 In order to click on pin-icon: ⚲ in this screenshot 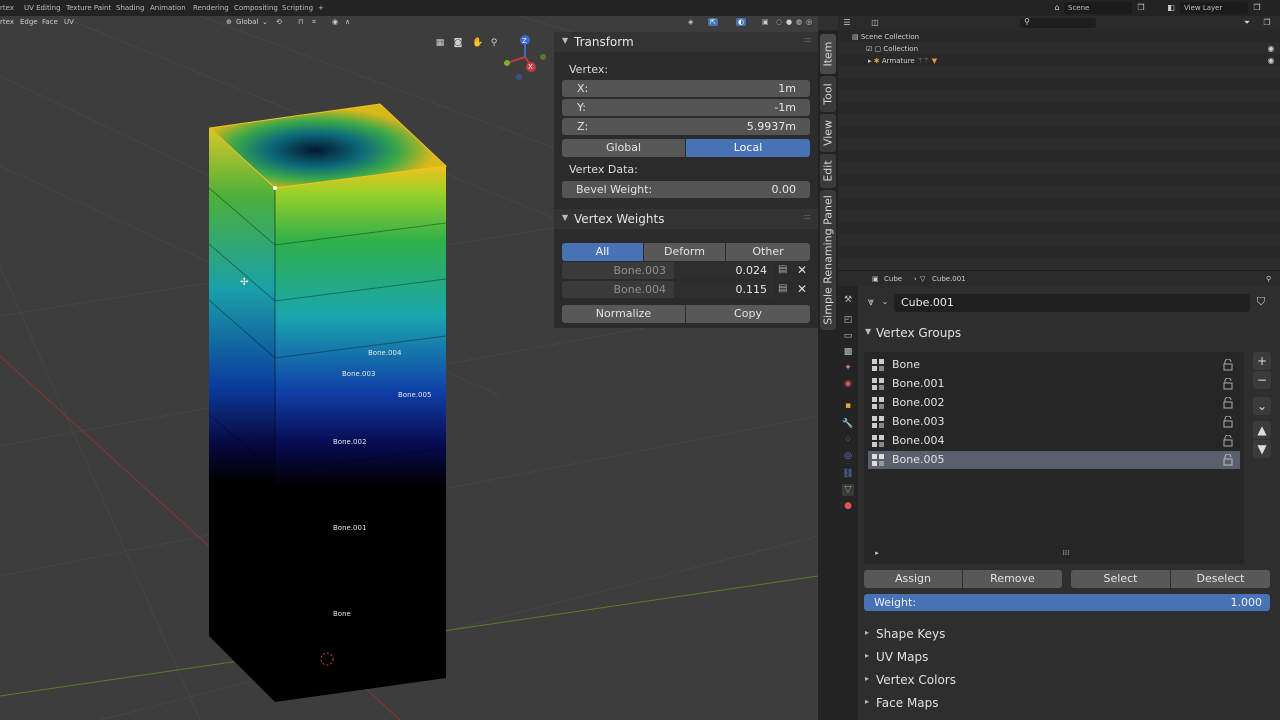, I will do `click(1268, 279)`.